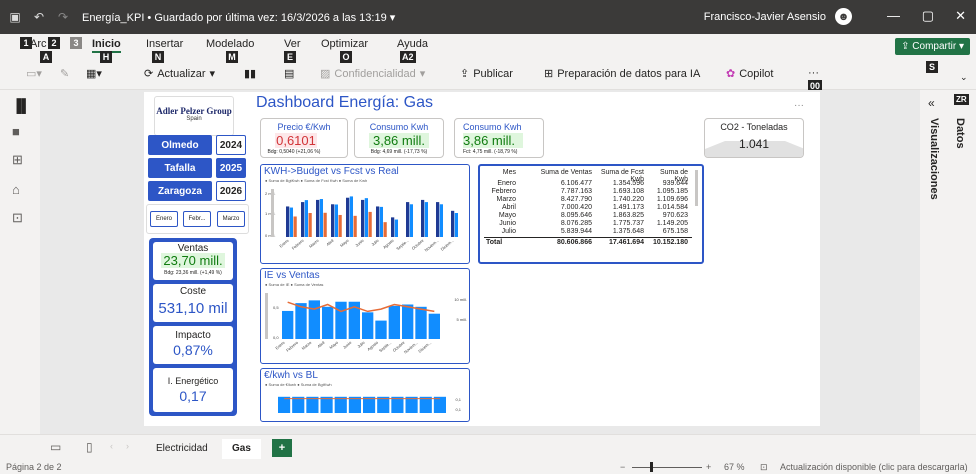 The image size is (976, 474). Describe the element at coordinates (17, 218) in the screenshot. I see `tmdl-view-icon: ⊡` at that location.